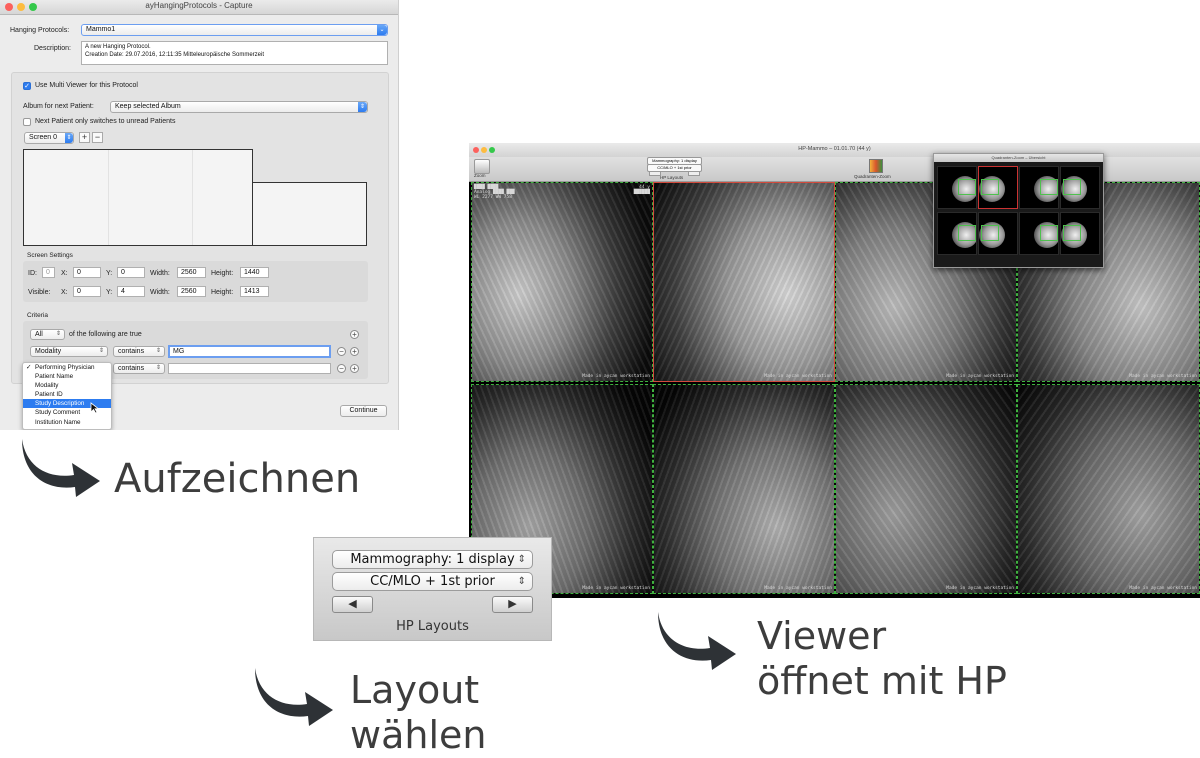  What do you see at coordinates (86, 85) in the screenshot?
I see `multi-viewer-label: Use Multi Viewer for this Protocol` at bounding box center [86, 85].